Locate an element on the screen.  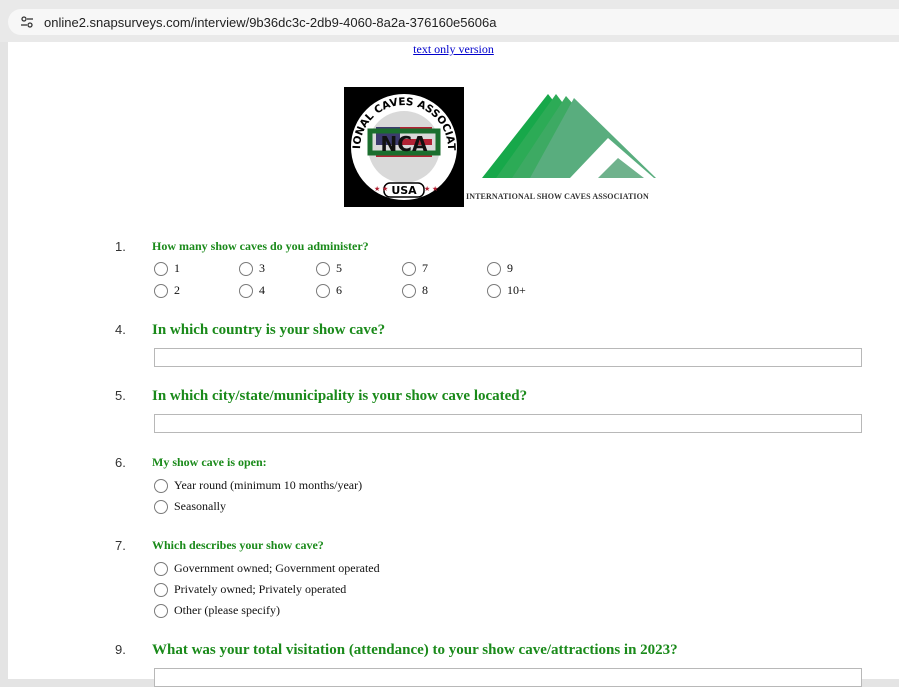
question-text: My show cave is open: is located at coordinates (209, 462).